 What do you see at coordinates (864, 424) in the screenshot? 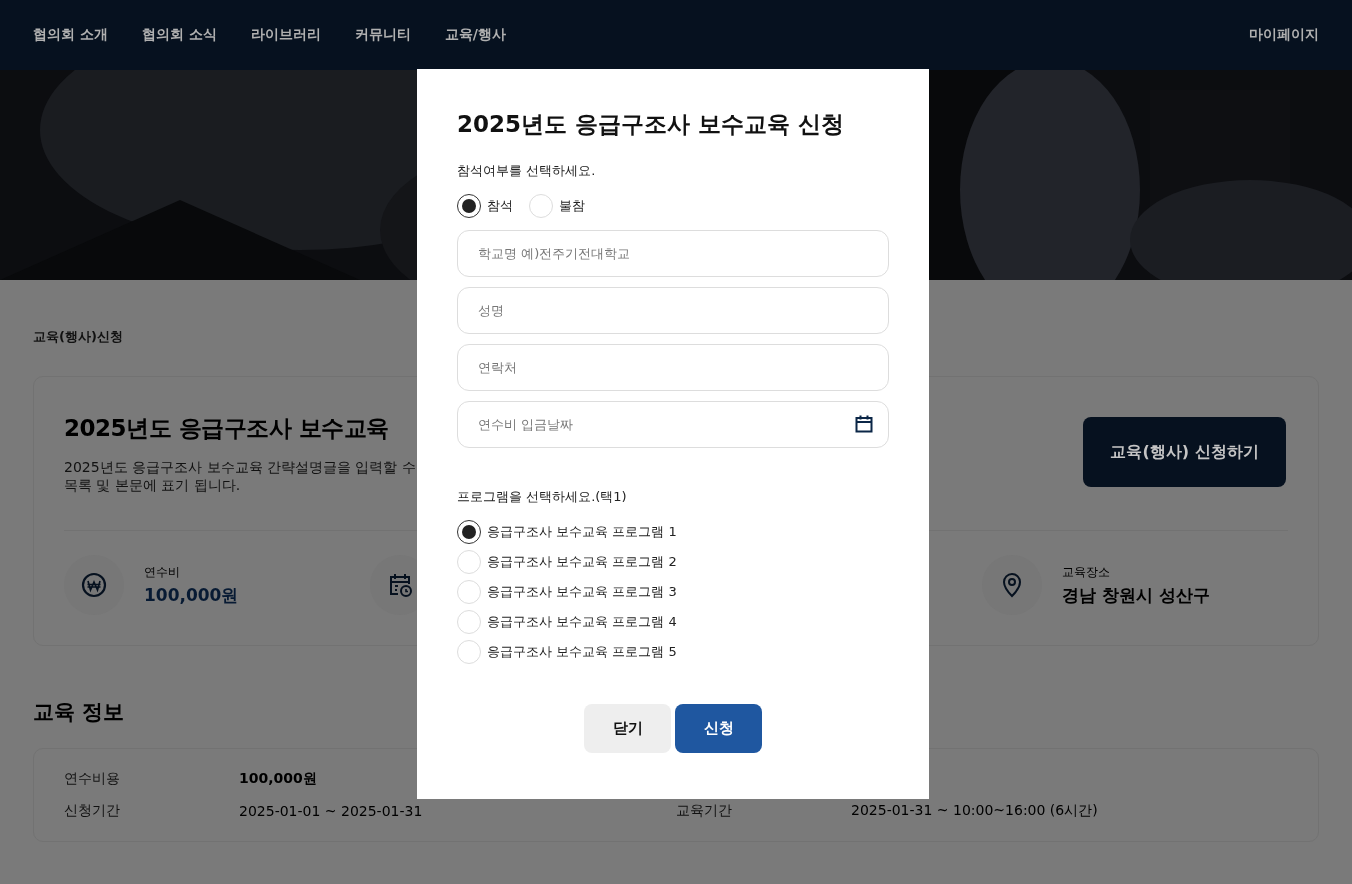
I see `calendar-icon` at bounding box center [864, 424].